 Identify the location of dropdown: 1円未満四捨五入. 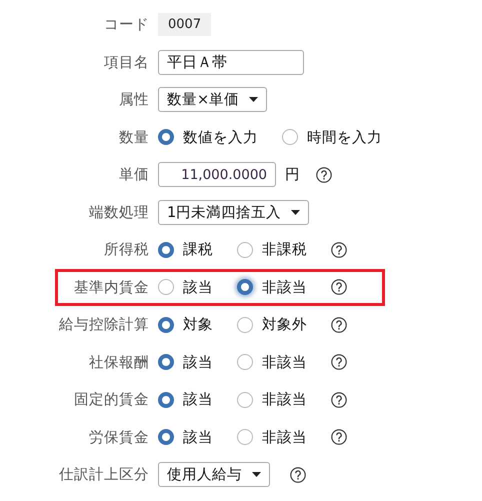
(234, 212).